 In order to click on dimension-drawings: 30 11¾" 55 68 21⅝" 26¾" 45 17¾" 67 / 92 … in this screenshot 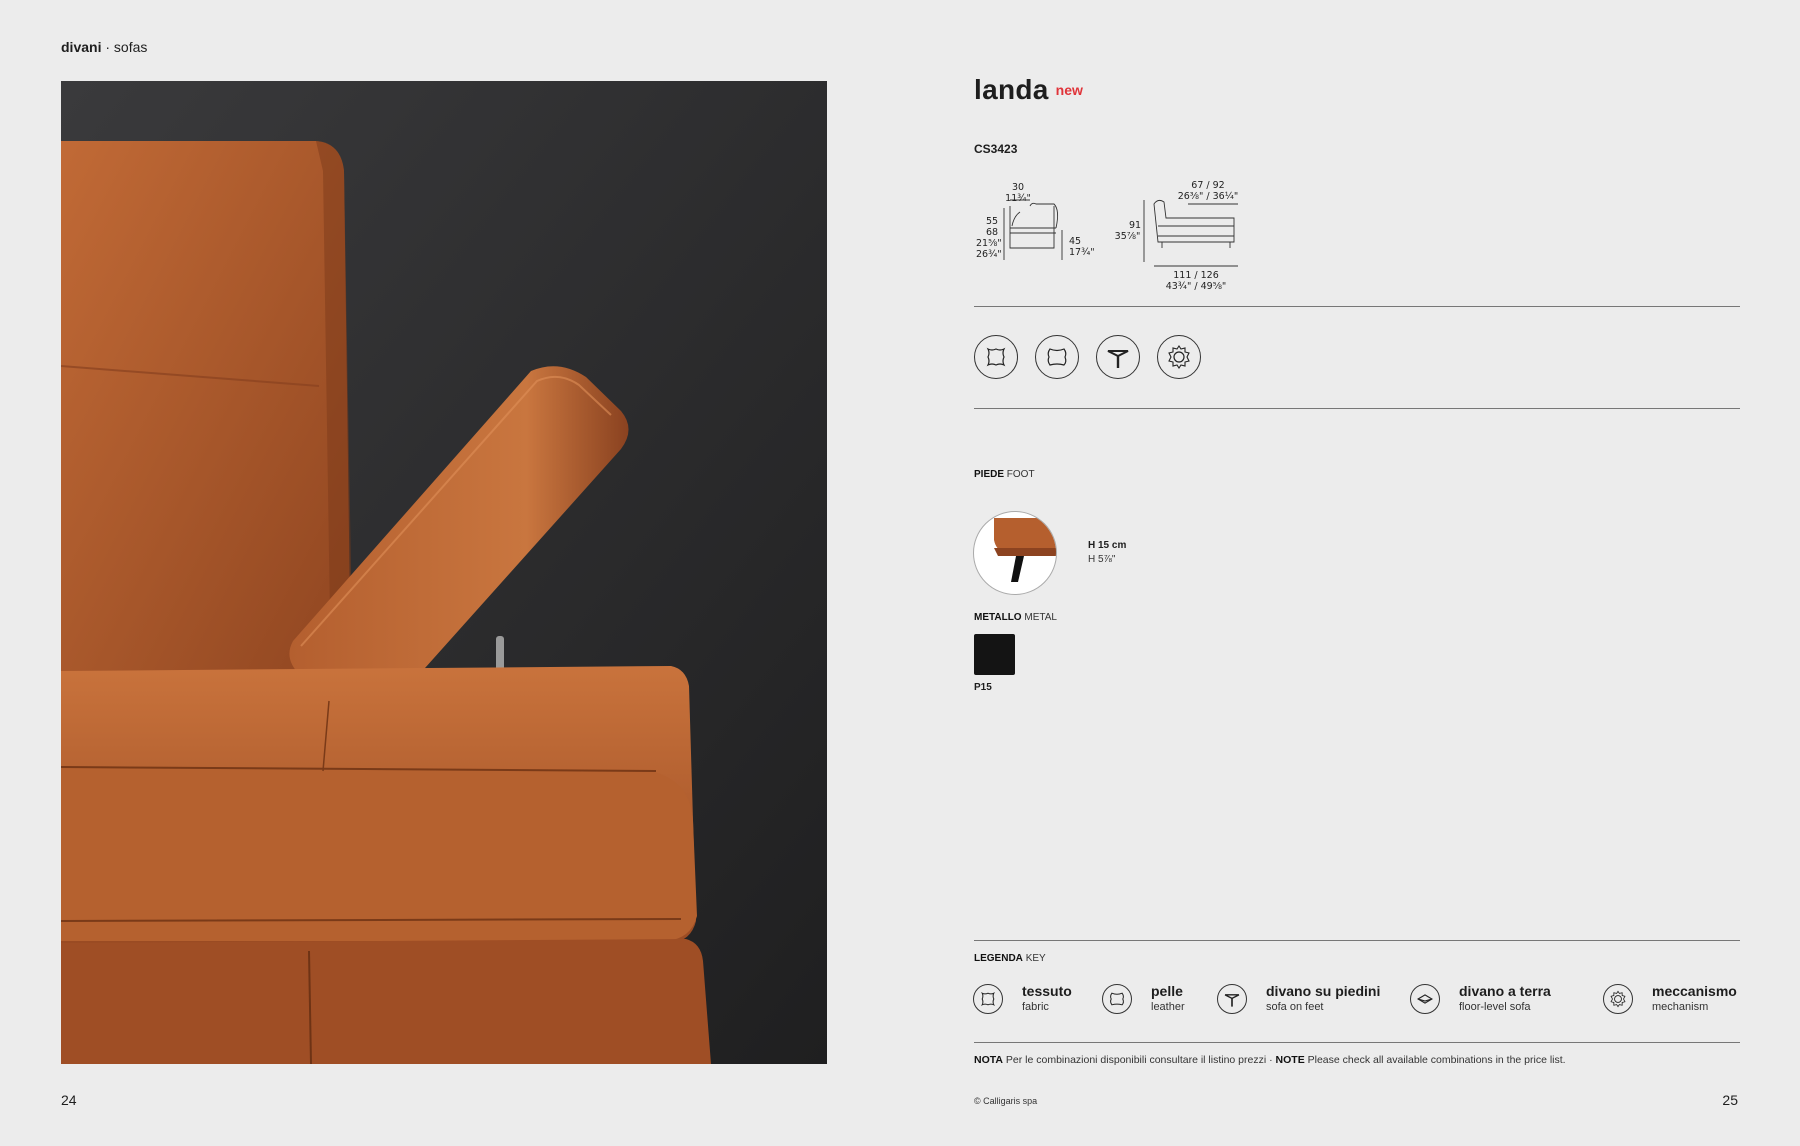, I will do `click(1114, 238)`.